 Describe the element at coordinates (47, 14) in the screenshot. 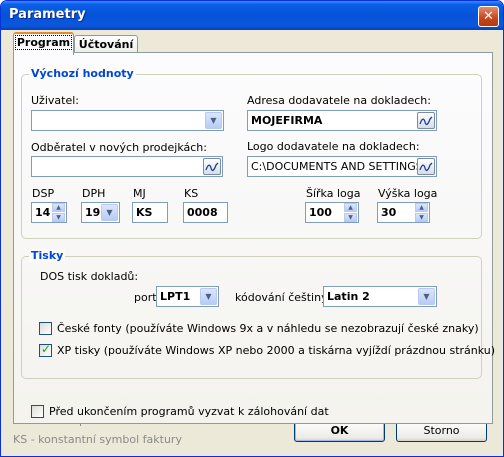

I see `window-title: Parametry` at that location.